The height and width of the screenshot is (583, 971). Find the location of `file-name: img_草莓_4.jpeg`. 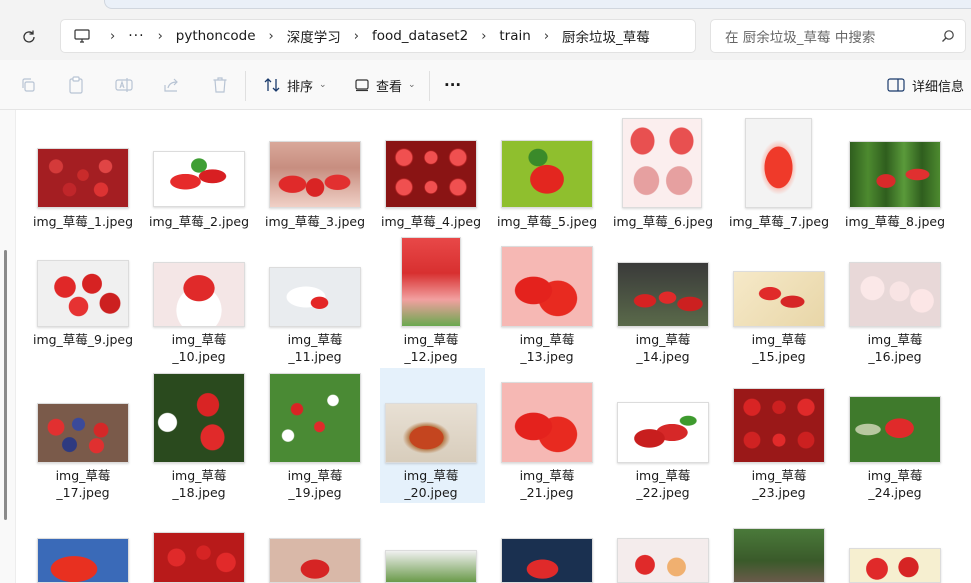

file-name: img_草莓_4.jpeg is located at coordinates (431, 221).